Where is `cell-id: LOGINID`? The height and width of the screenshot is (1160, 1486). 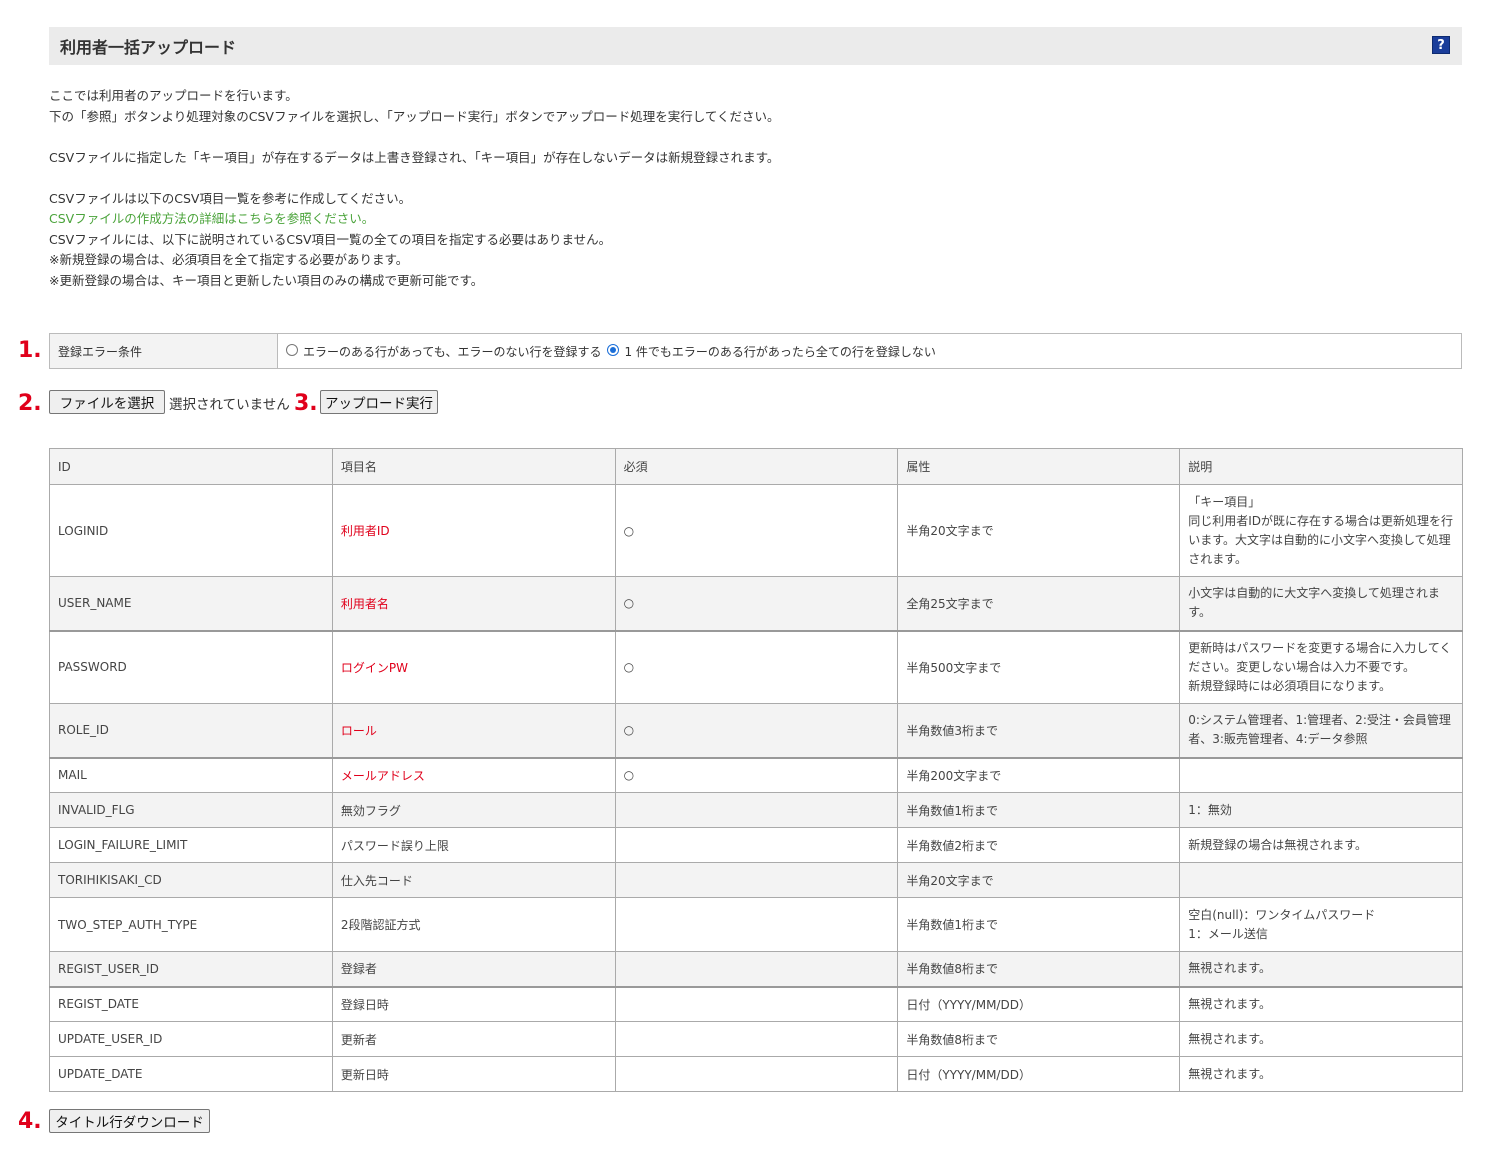 cell-id: LOGINID is located at coordinates (191, 530).